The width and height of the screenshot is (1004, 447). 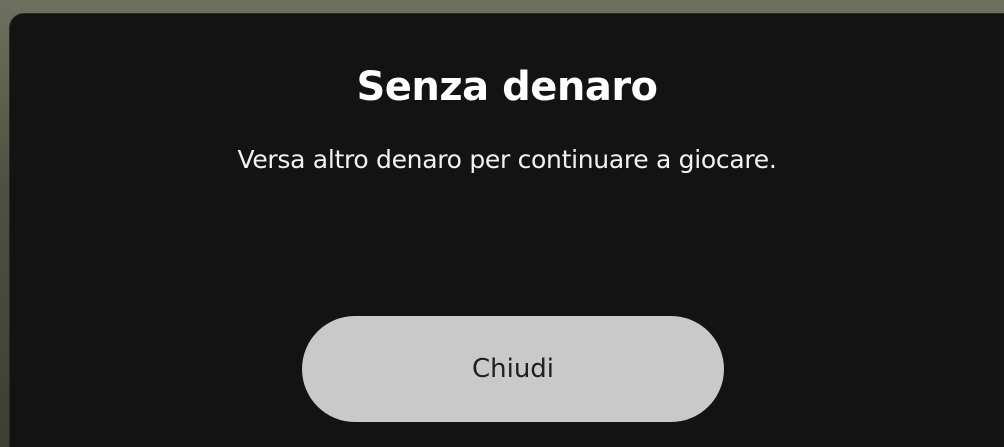 I want to click on dialog-title: Senza denaro, so click(x=507, y=87).